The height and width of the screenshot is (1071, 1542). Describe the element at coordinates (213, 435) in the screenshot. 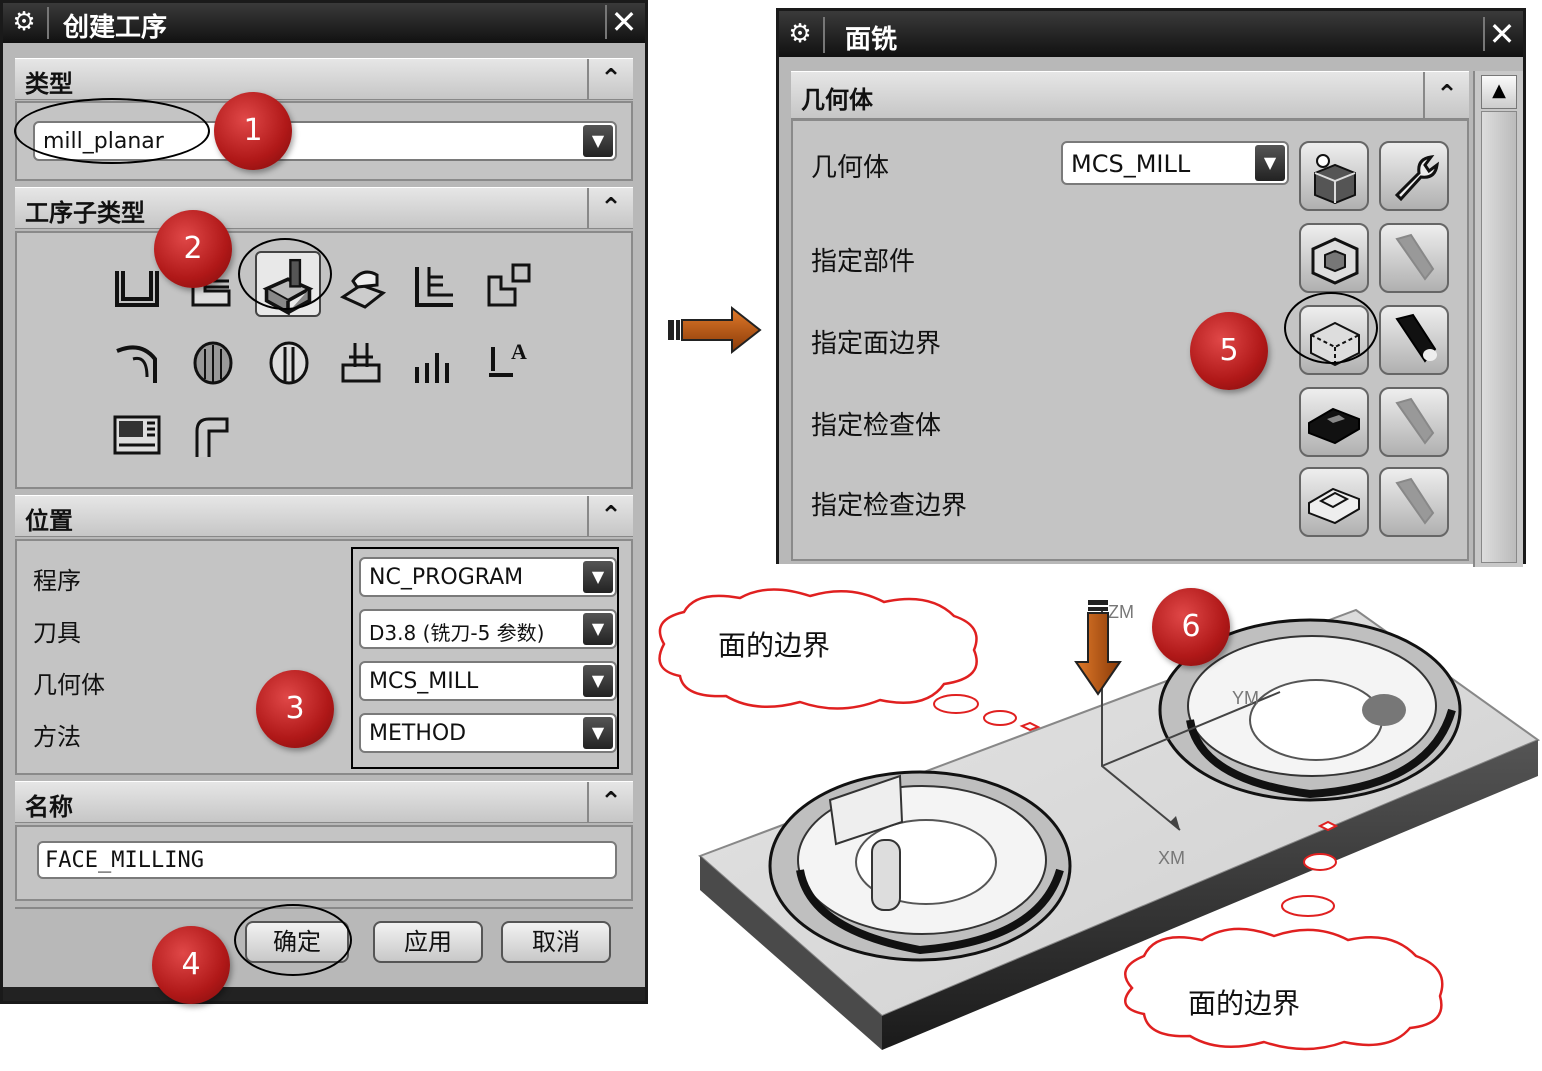

I see `probing-icon` at that location.